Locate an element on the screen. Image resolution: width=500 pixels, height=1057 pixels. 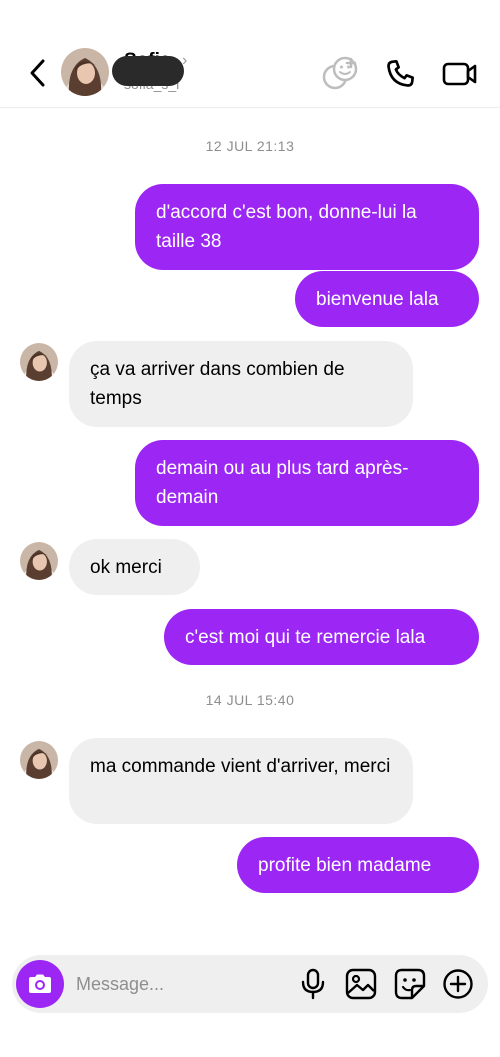
camera-button is located at coordinates (40, 984).